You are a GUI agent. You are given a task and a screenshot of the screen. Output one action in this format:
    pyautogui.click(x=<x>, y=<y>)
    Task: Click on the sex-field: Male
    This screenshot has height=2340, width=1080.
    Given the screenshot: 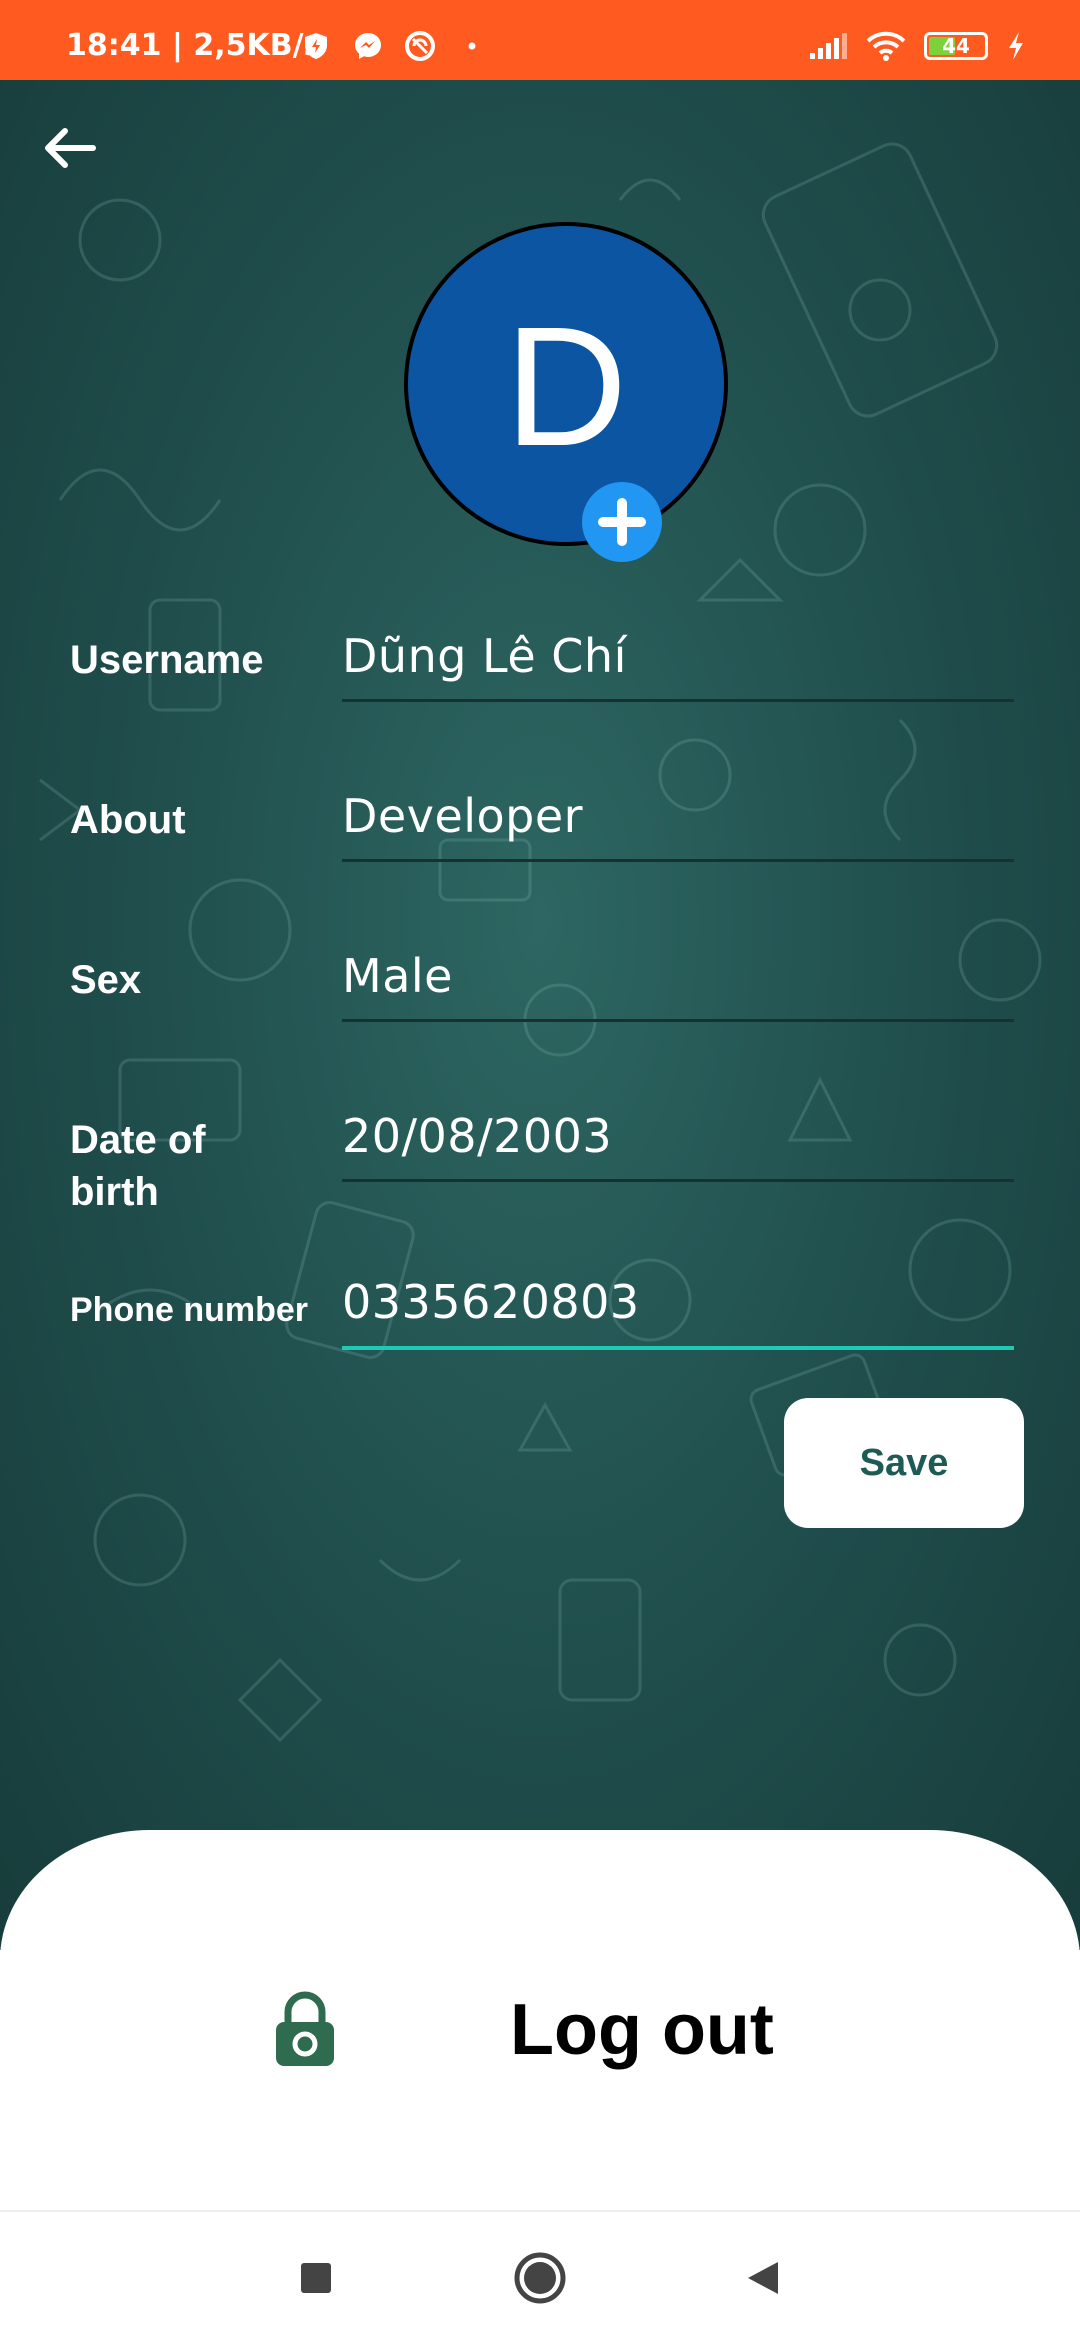 What is the action you would take?
    pyautogui.click(x=678, y=984)
    